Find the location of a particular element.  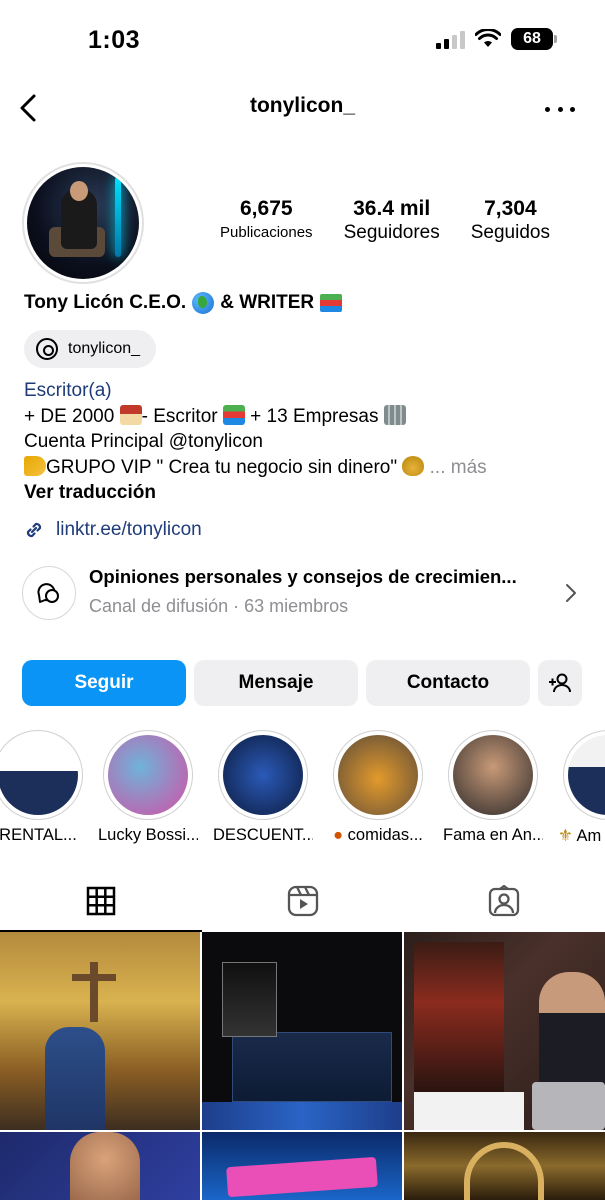

house-icon is located at coordinates (130, 414).